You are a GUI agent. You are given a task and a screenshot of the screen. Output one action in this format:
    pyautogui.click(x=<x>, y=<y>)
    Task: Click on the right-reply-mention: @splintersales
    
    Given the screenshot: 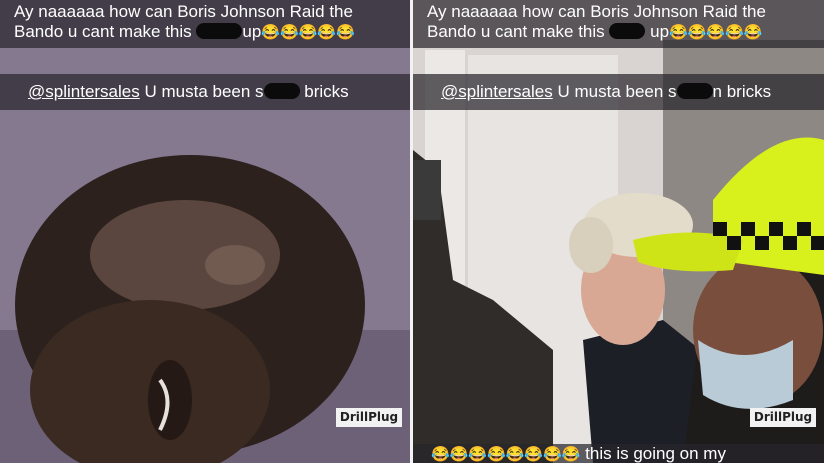 What is the action you would take?
    pyautogui.click(x=497, y=91)
    